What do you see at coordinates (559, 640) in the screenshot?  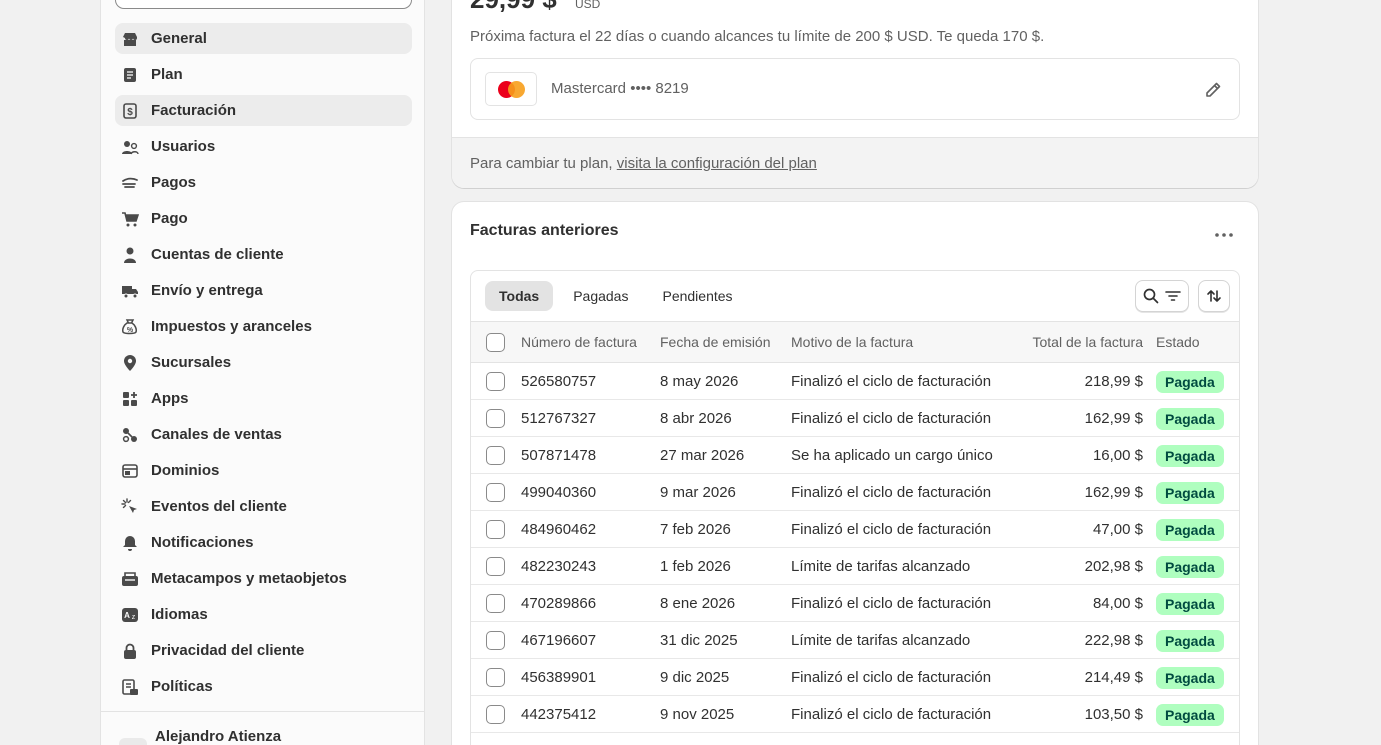 I see `invoice-number: 467196607` at bounding box center [559, 640].